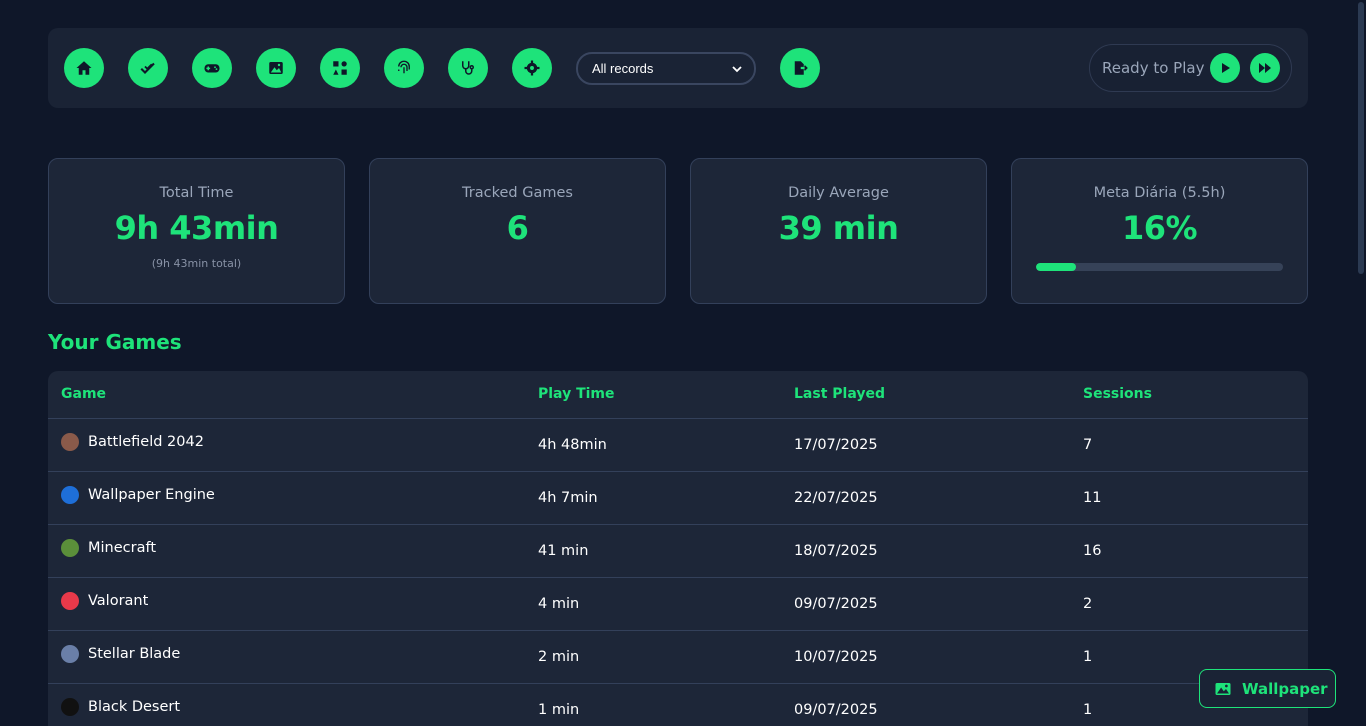  I want to click on stat-card-tracked-games: Tracked Games 6, so click(517, 231).